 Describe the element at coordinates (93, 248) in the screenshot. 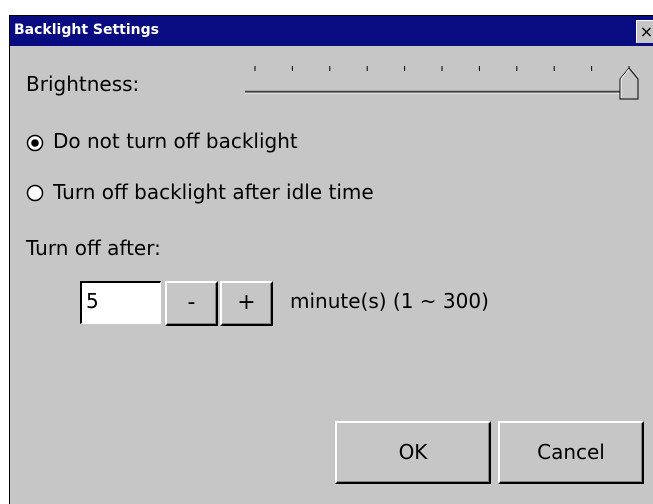

I see `turn-off-label: Turn off after:` at that location.